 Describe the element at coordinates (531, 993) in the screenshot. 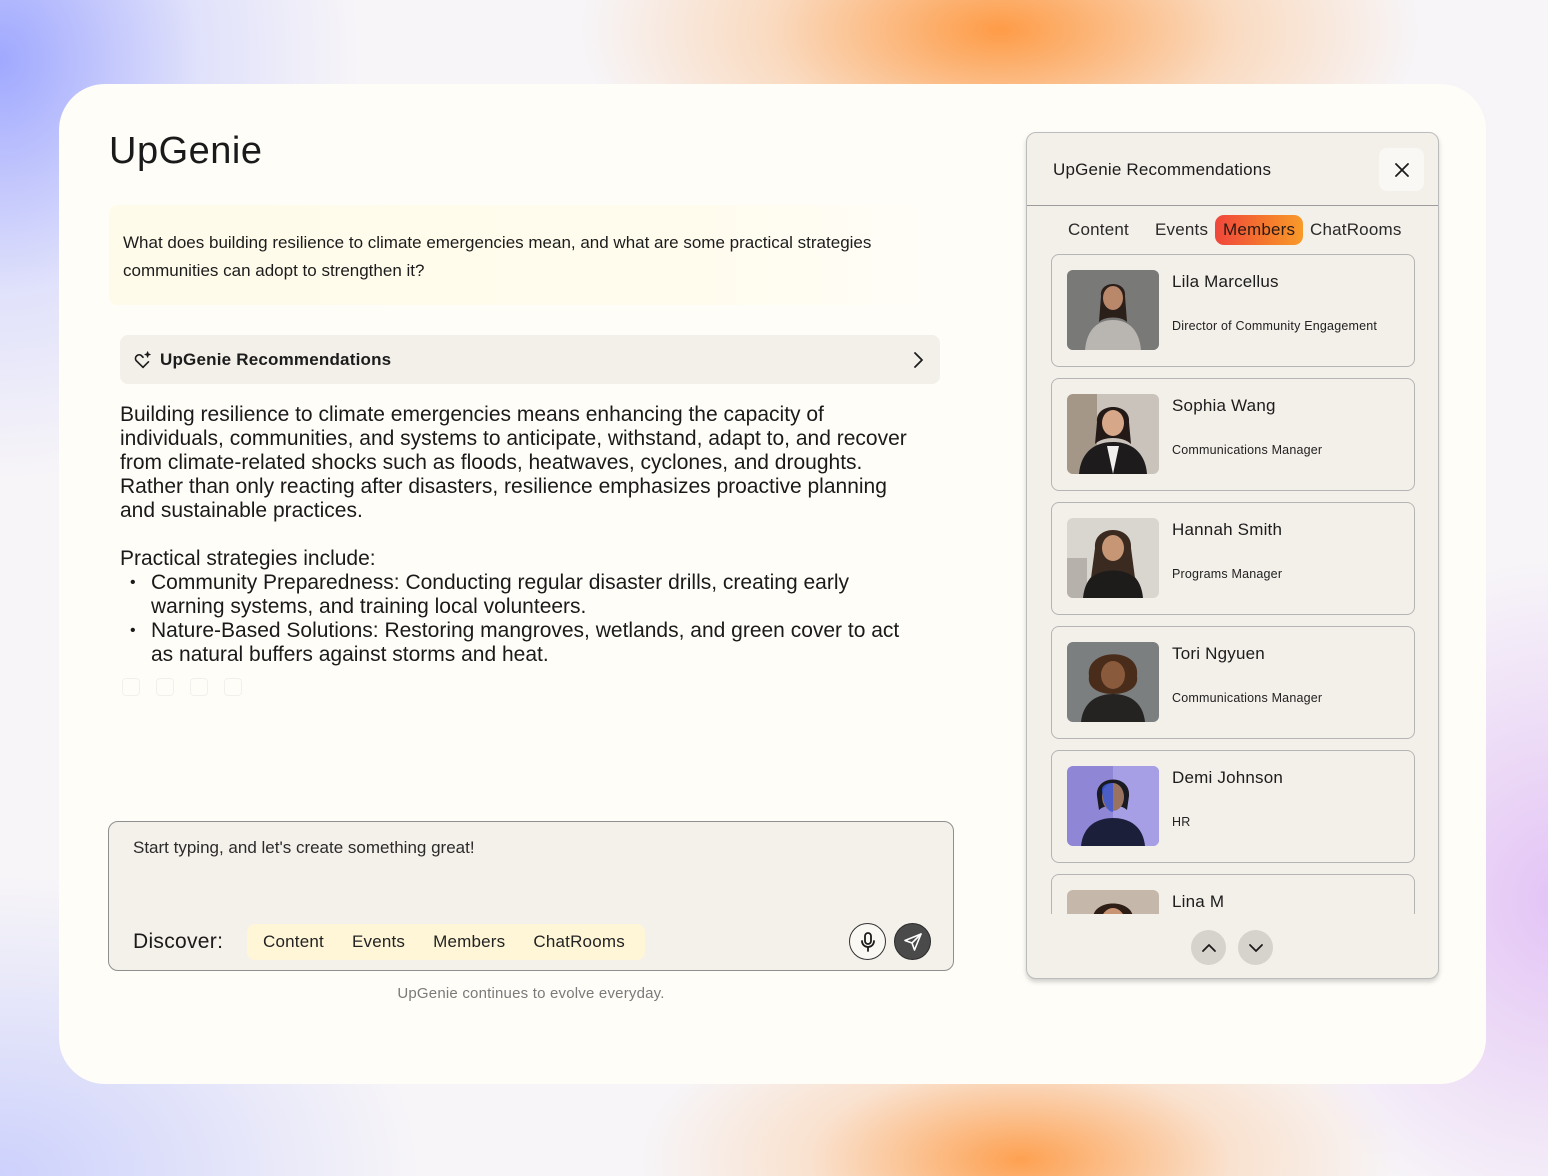

I see `footnote: UpGenie continues to evolve everyday.` at that location.